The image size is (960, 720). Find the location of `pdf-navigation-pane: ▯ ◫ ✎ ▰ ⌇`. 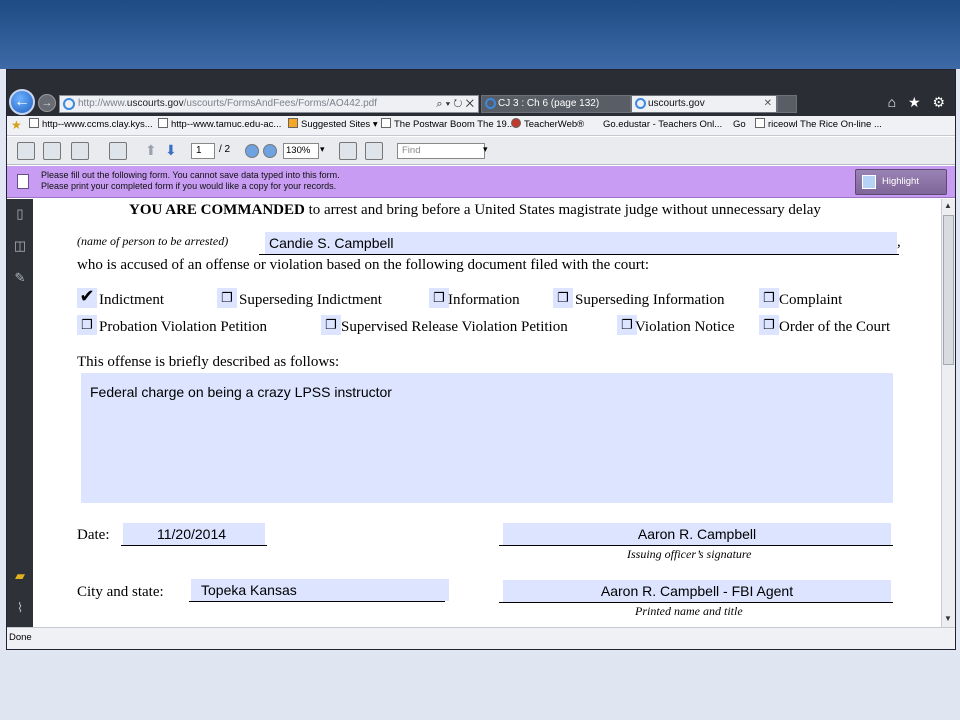

pdf-navigation-pane: ▯ ◫ ✎ ▰ ⌇ is located at coordinates (20, 413).